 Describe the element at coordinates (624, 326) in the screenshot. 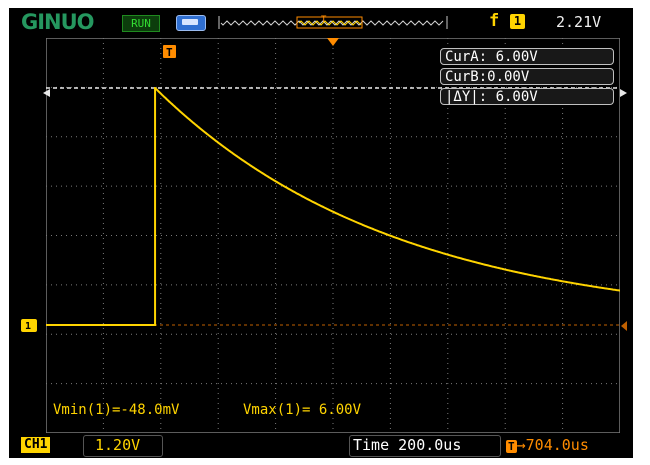

I see `trigger-level-marker` at that location.